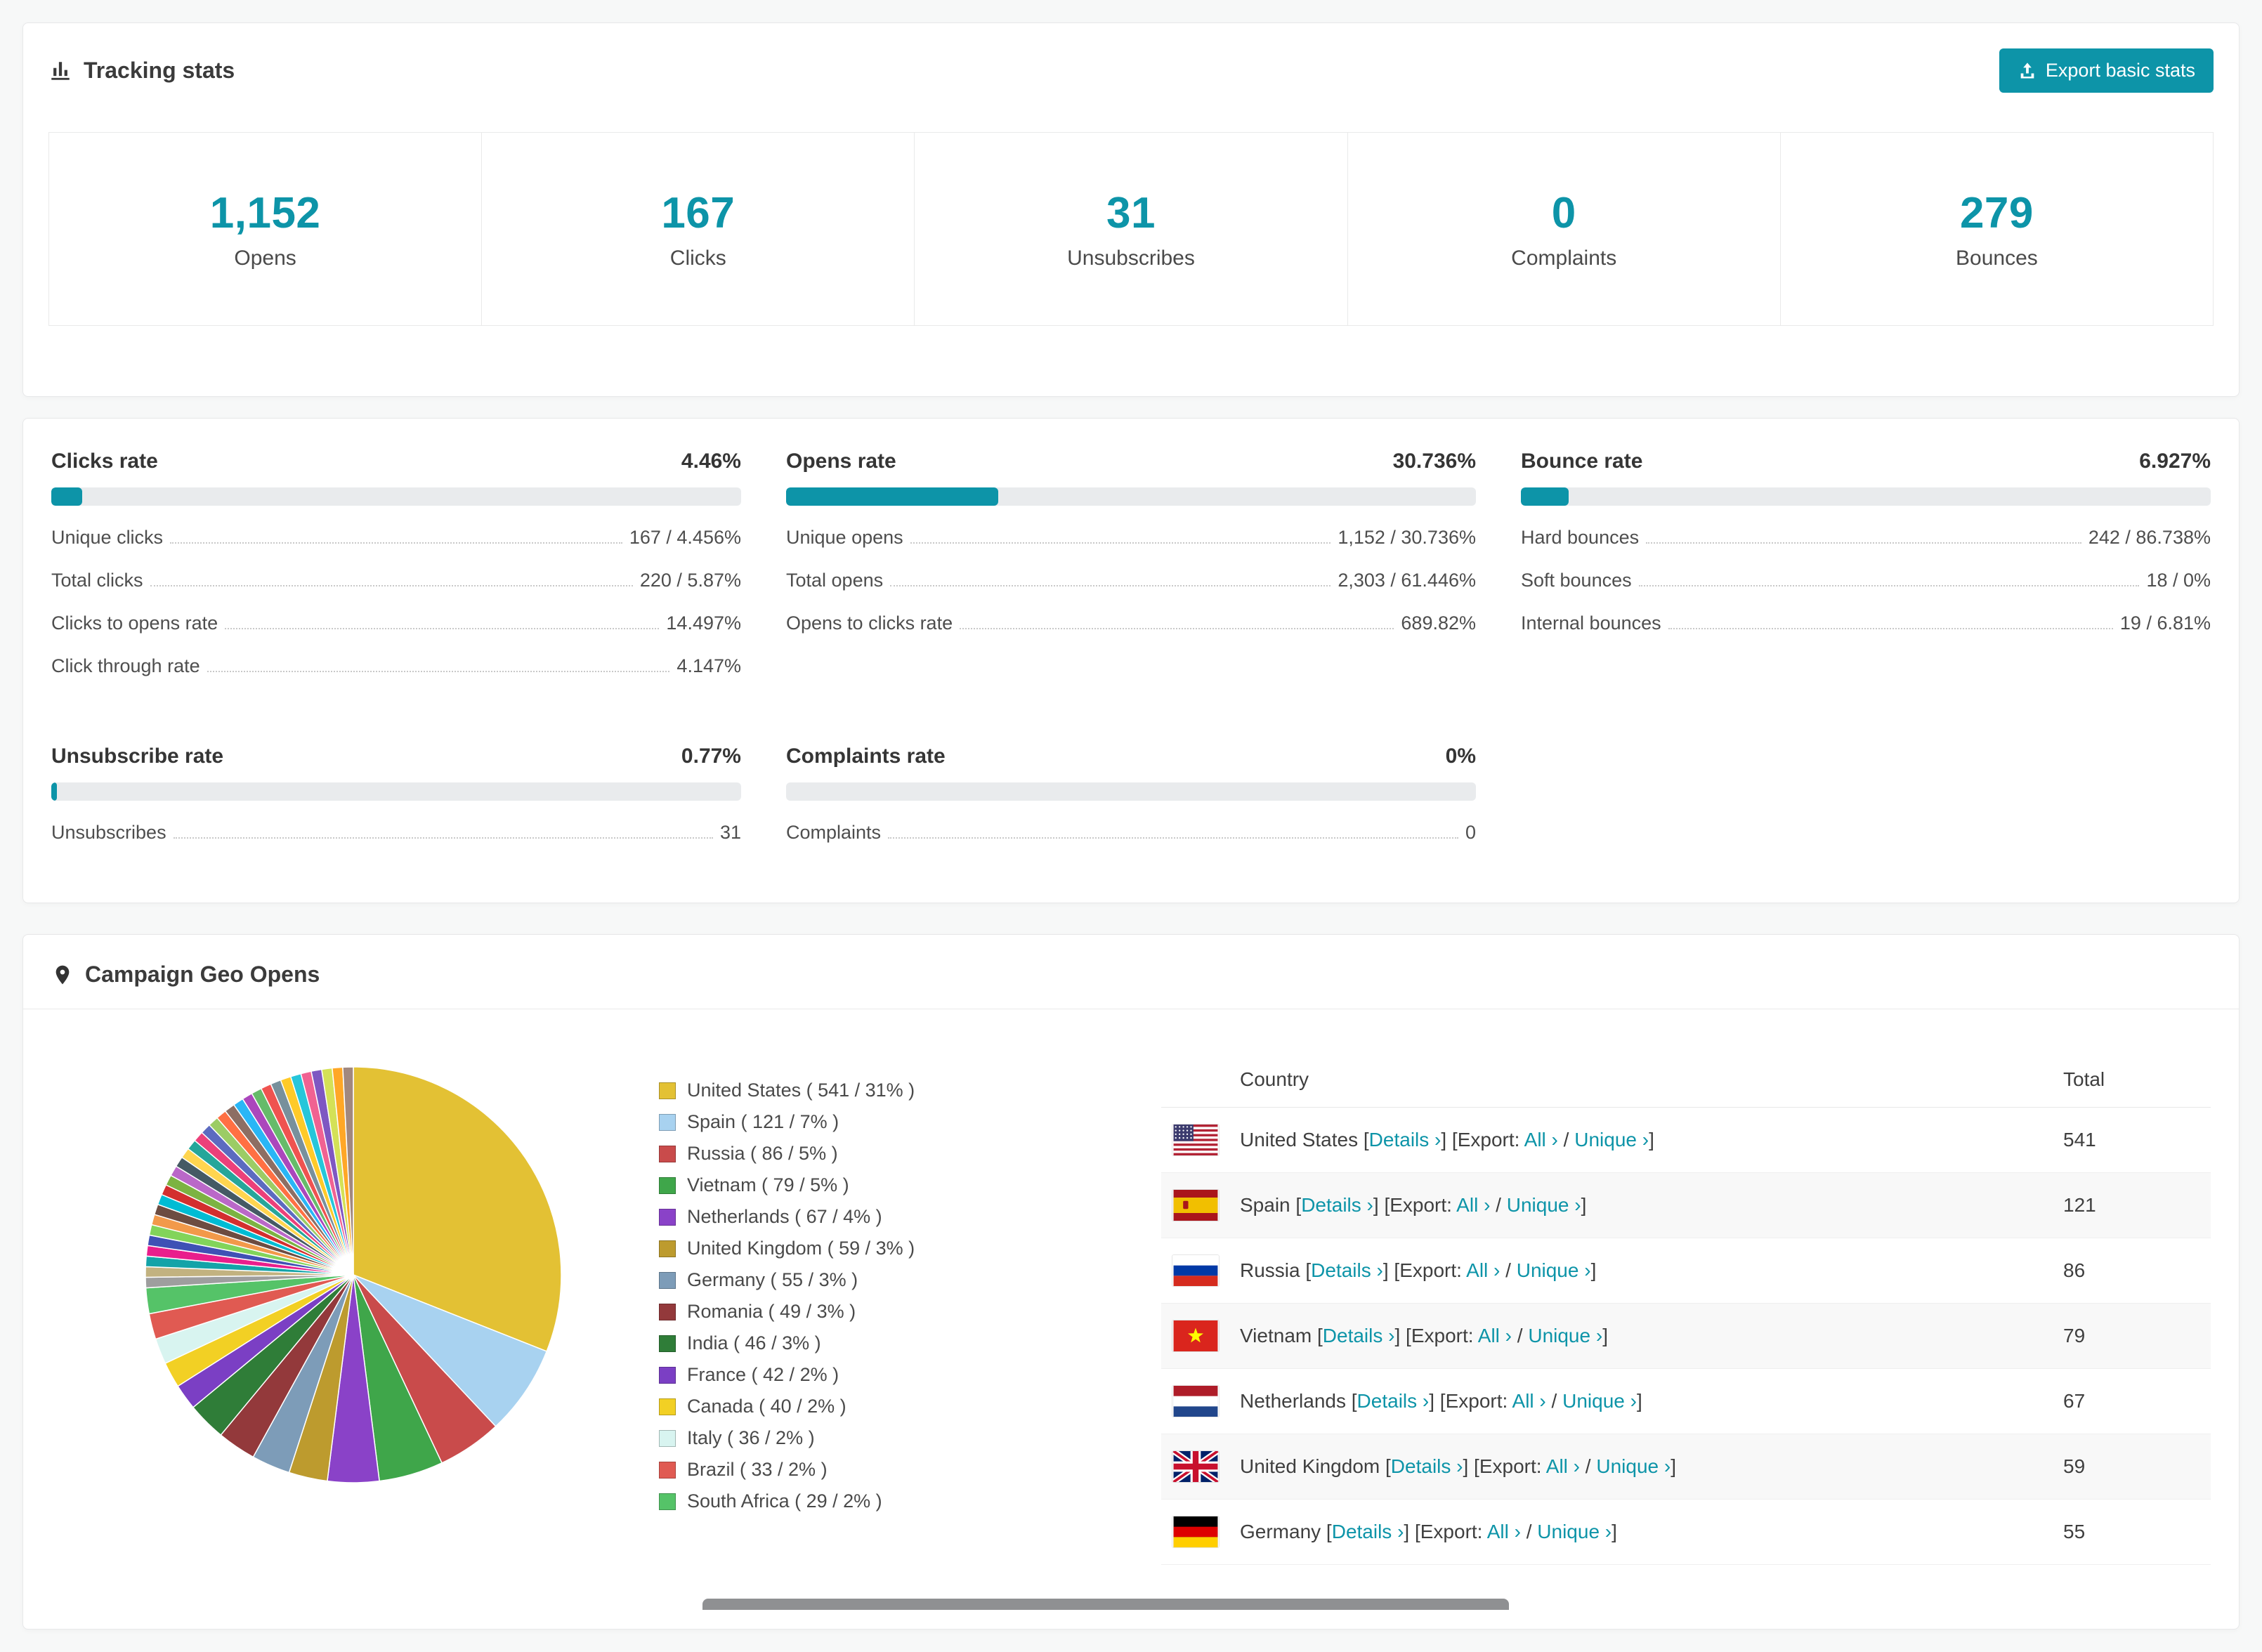 The width and height of the screenshot is (2262, 1652). I want to click on pie-chart-svg, so click(353, 1275).